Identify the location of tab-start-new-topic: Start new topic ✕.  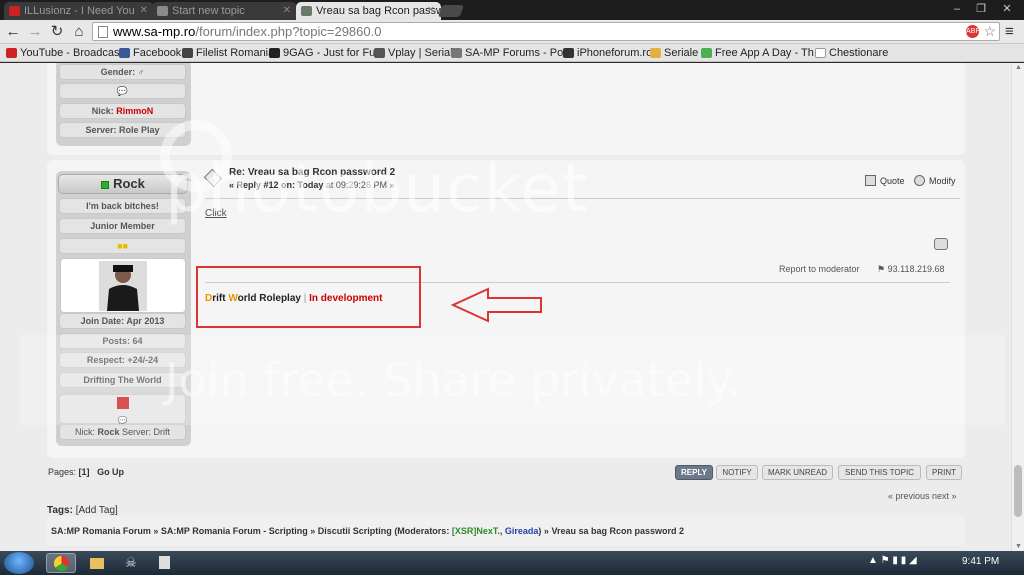
(224, 11).